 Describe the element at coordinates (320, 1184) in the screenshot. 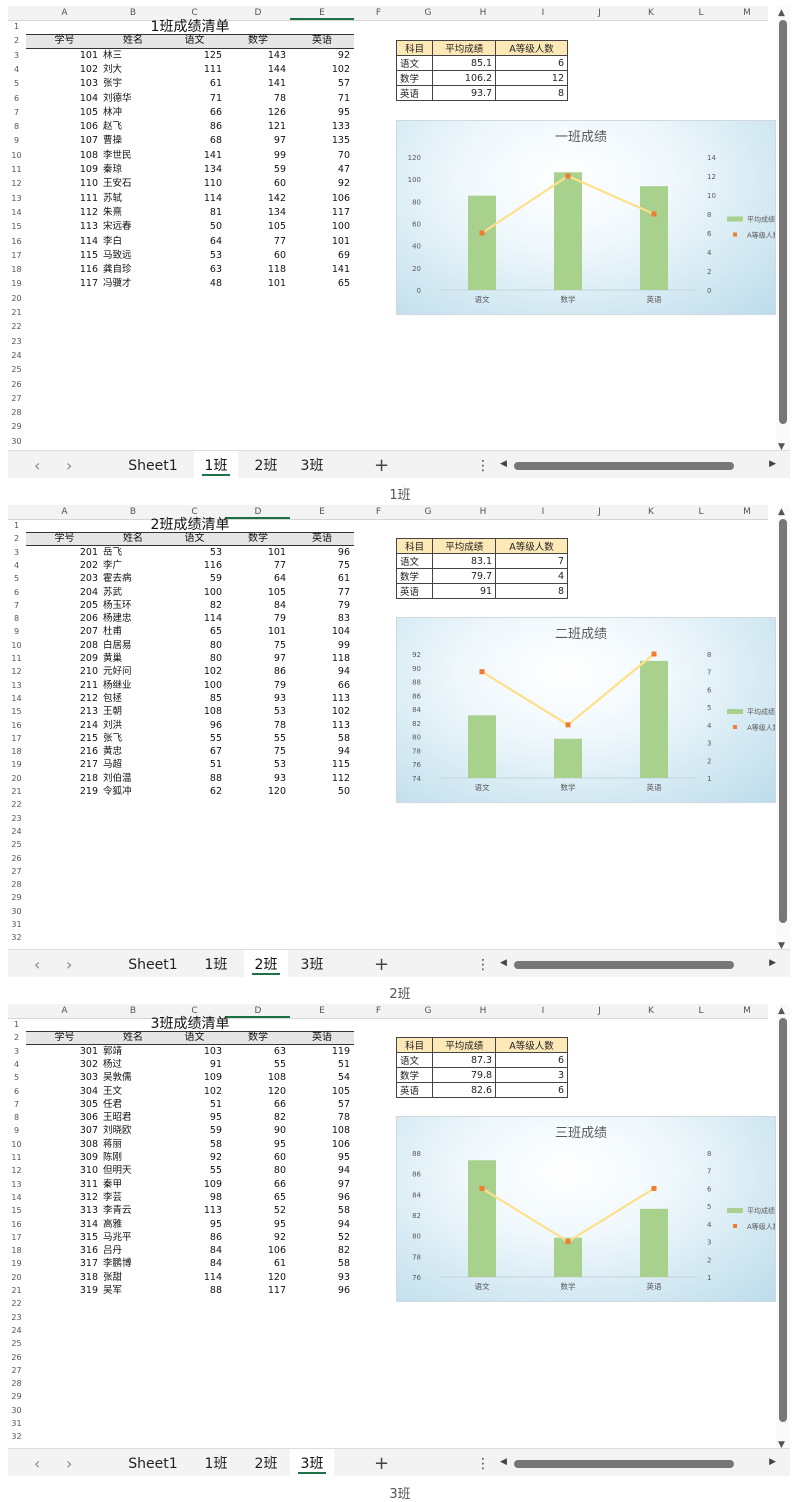

I see `table-cell: 97` at that location.